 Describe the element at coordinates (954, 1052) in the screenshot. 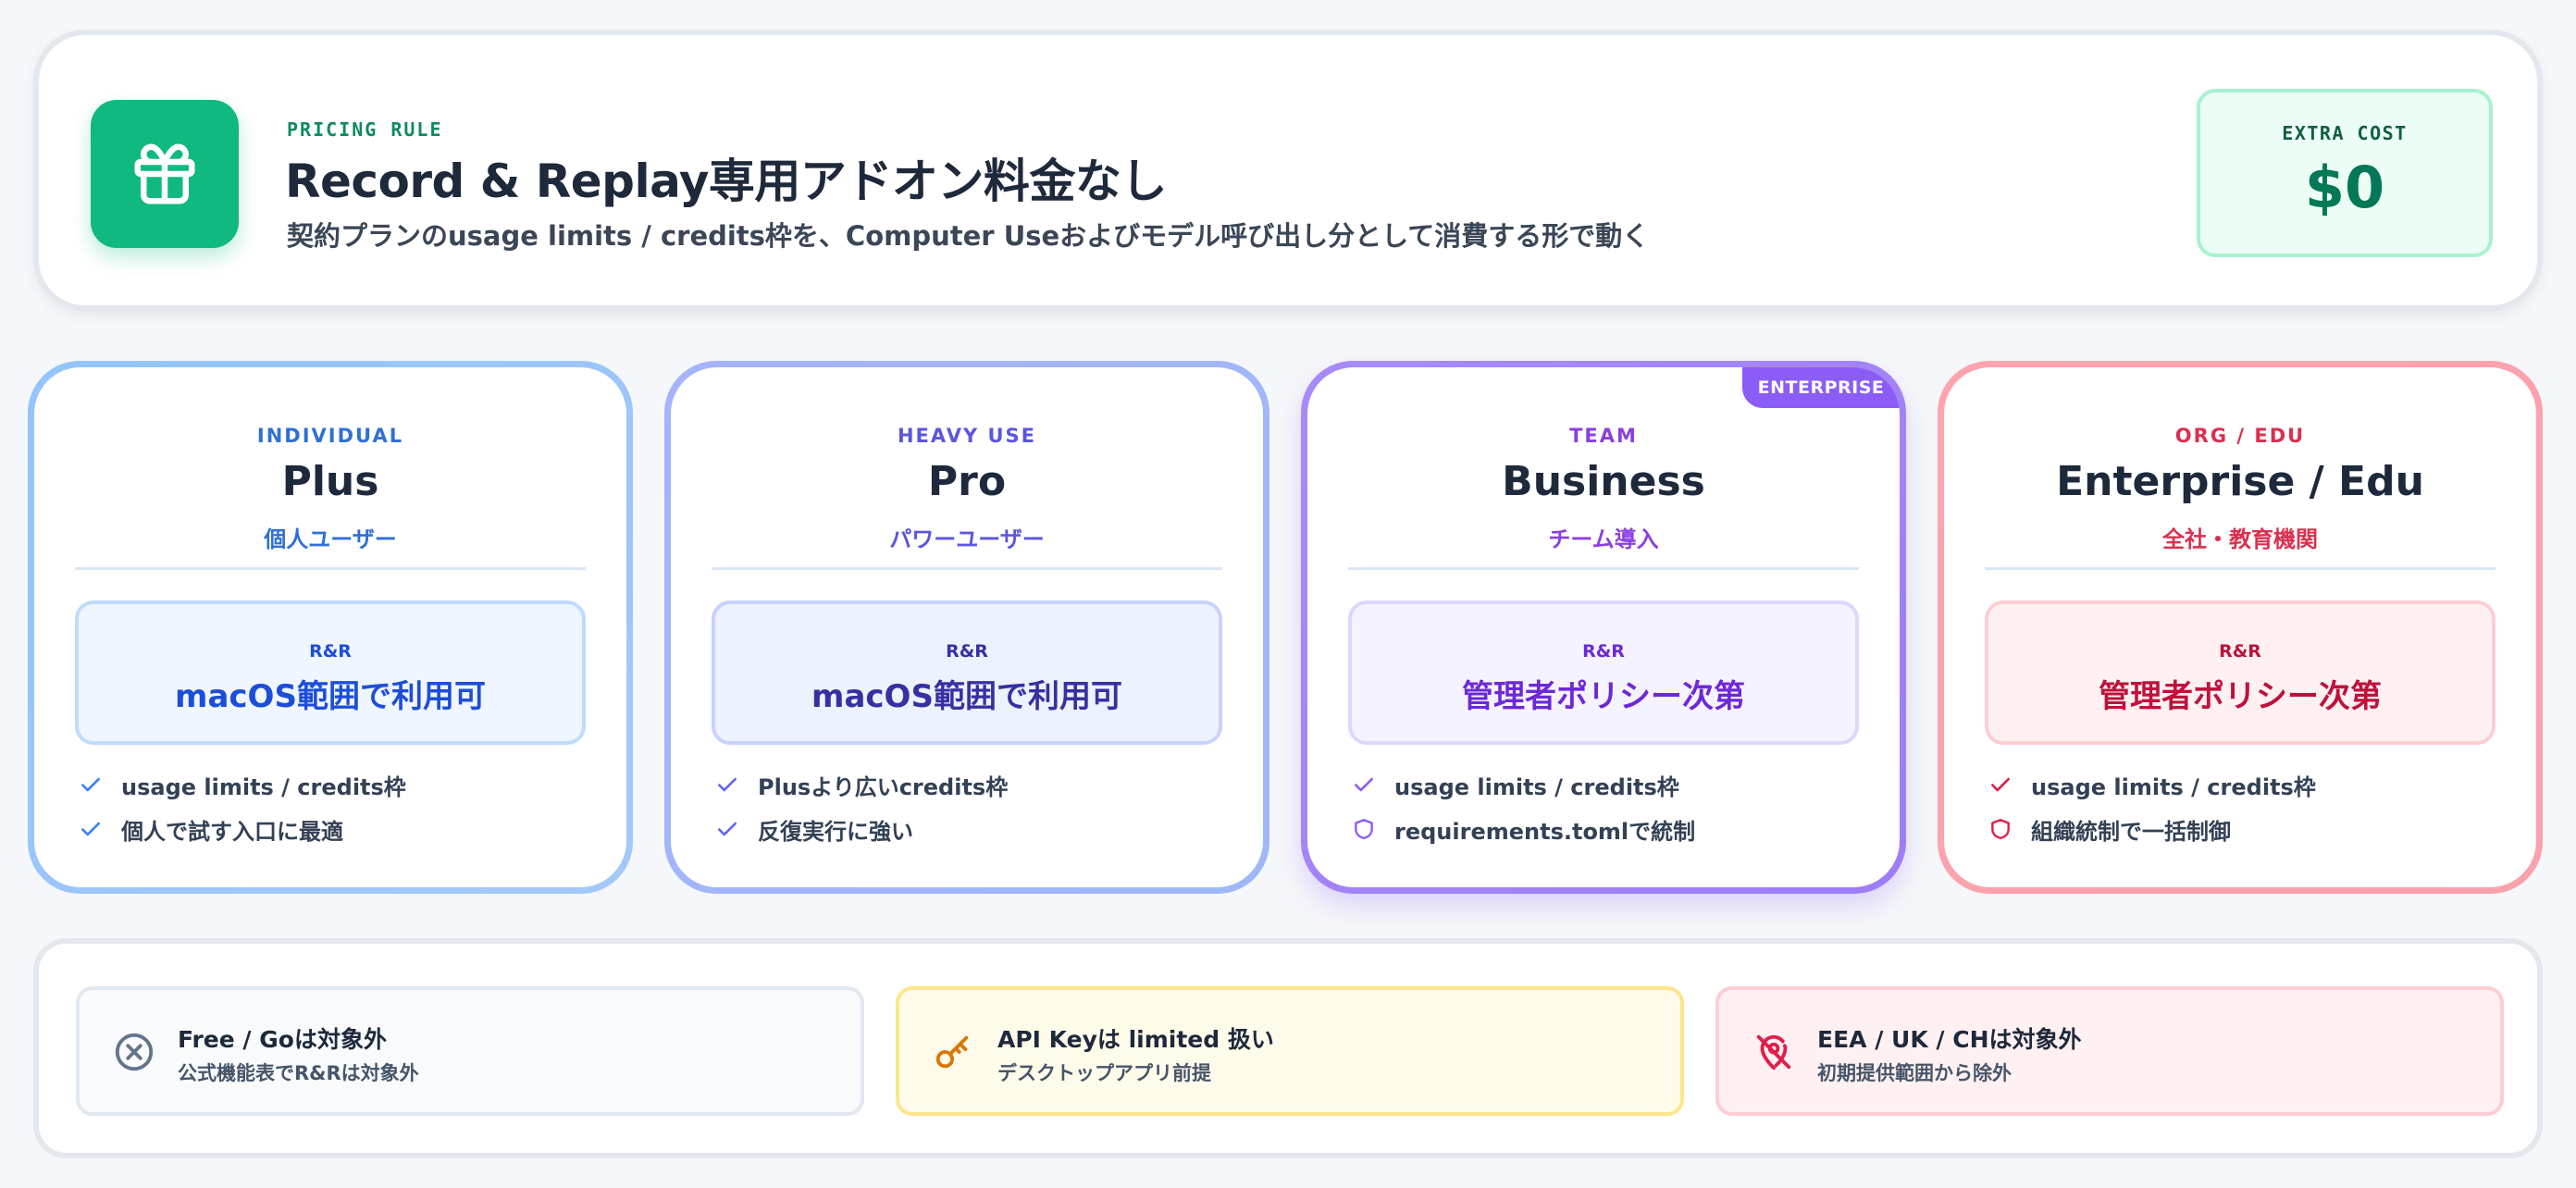

I see `key-icon` at that location.